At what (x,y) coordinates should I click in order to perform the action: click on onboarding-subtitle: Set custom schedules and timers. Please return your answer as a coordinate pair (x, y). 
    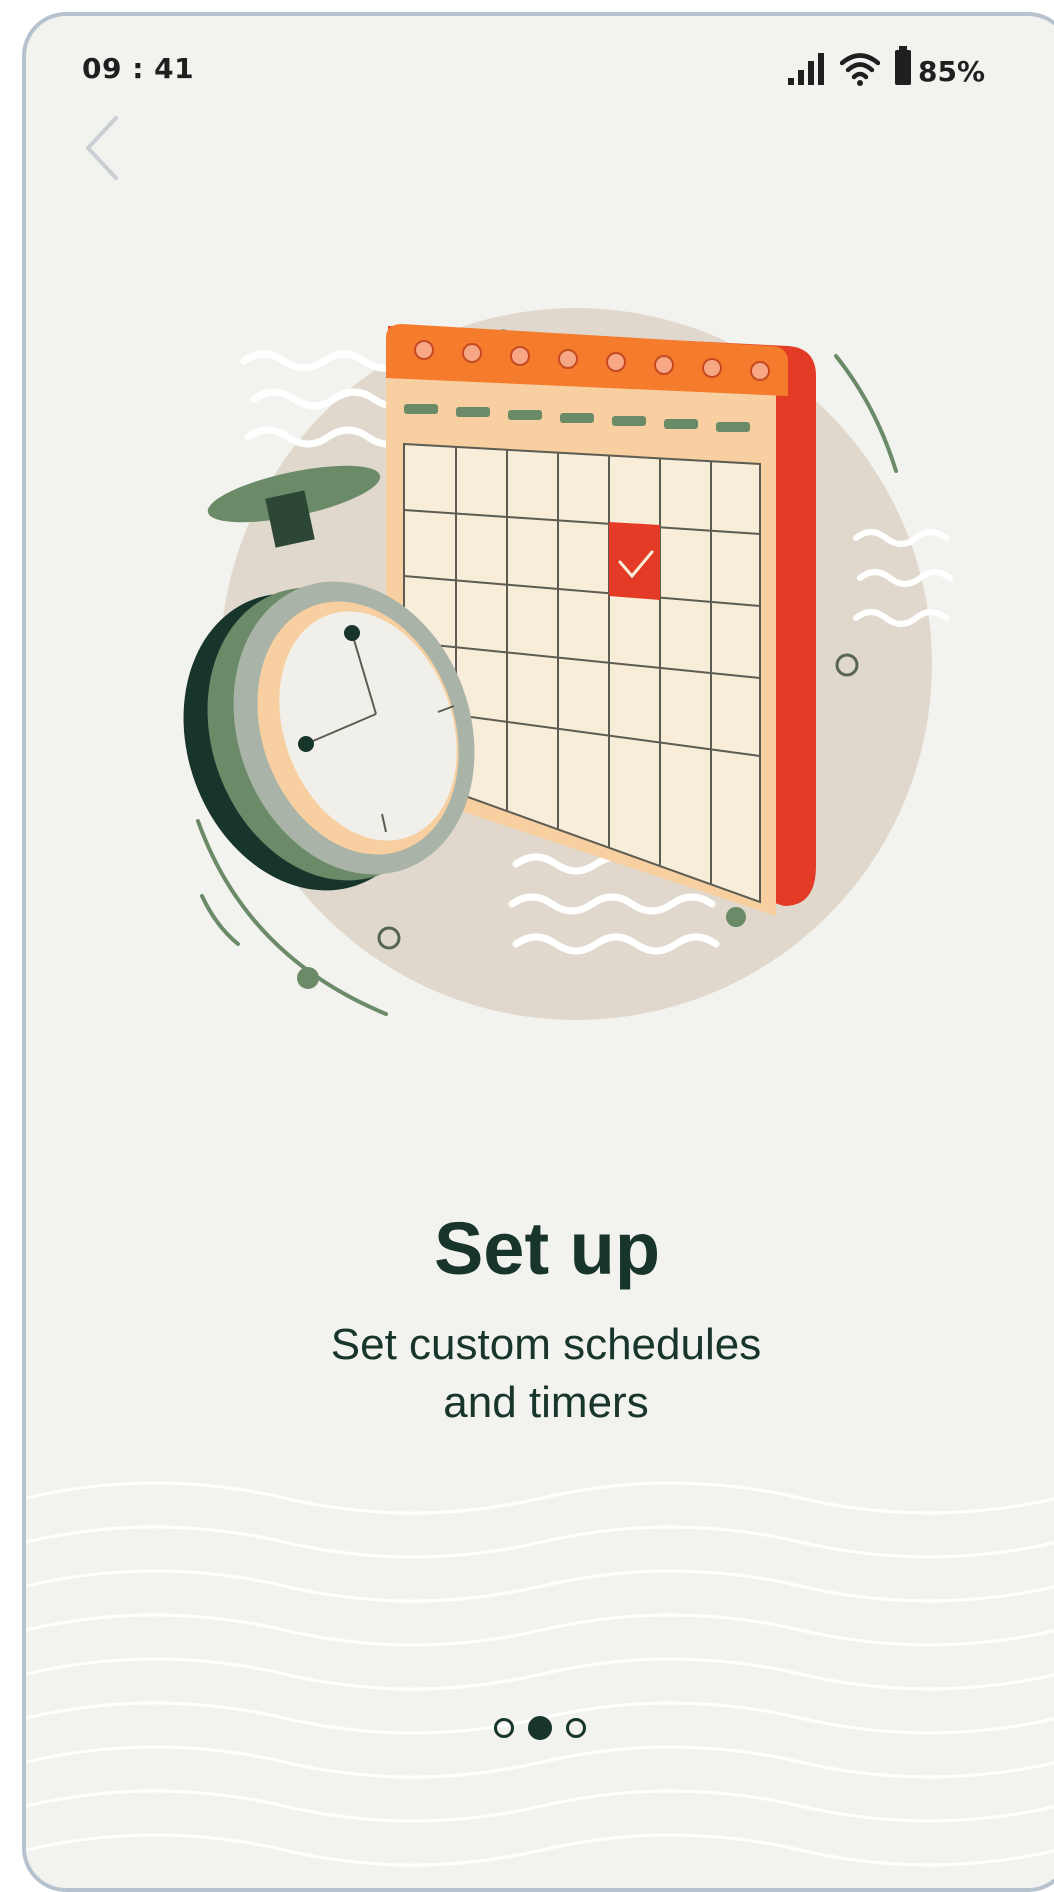
    Looking at the image, I should click on (546, 1374).